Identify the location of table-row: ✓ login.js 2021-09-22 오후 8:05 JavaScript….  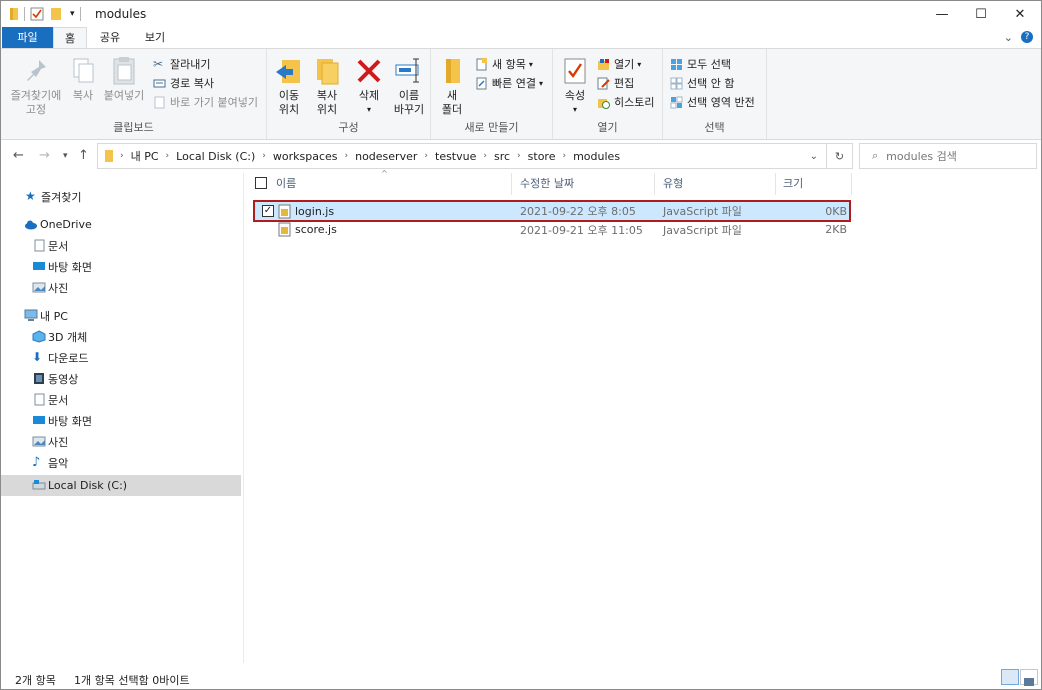
(552, 211).